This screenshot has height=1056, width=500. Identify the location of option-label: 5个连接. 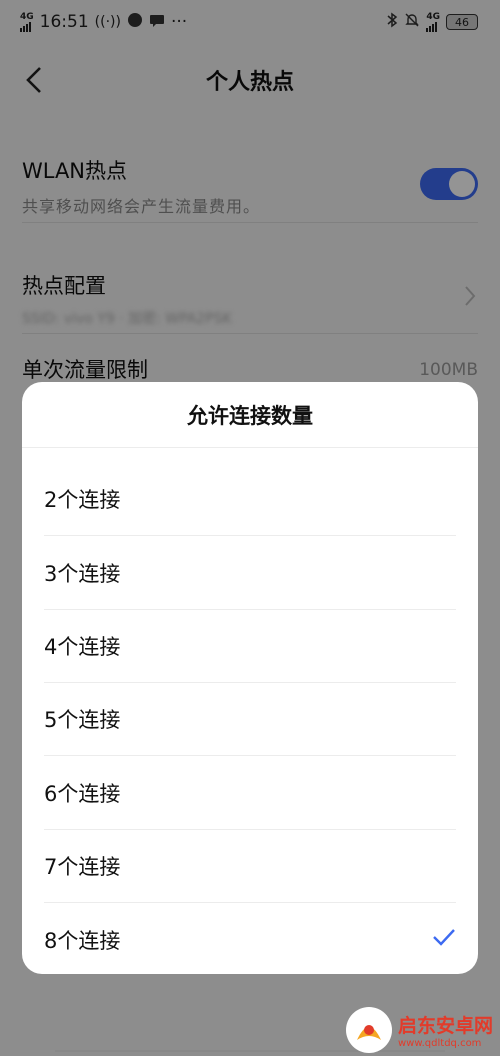
(82, 719).